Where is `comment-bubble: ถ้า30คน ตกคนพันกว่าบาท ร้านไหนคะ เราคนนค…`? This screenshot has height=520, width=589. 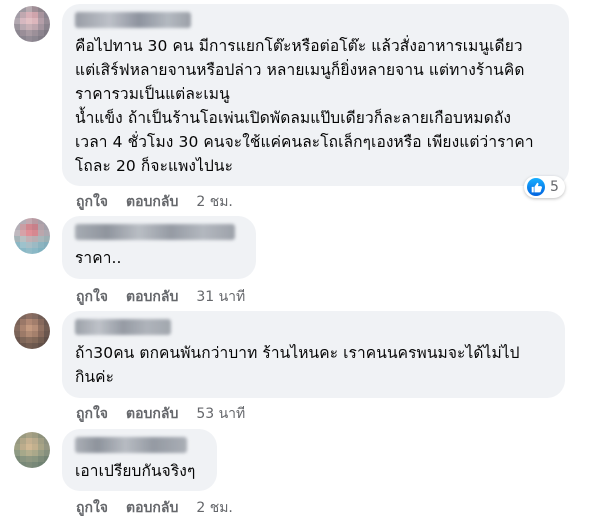
comment-bubble: ถ้า30คน ตกคนพันกว่าบาท ร้านไหนคะ เราคนนค… is located at coordinates (313, 354).